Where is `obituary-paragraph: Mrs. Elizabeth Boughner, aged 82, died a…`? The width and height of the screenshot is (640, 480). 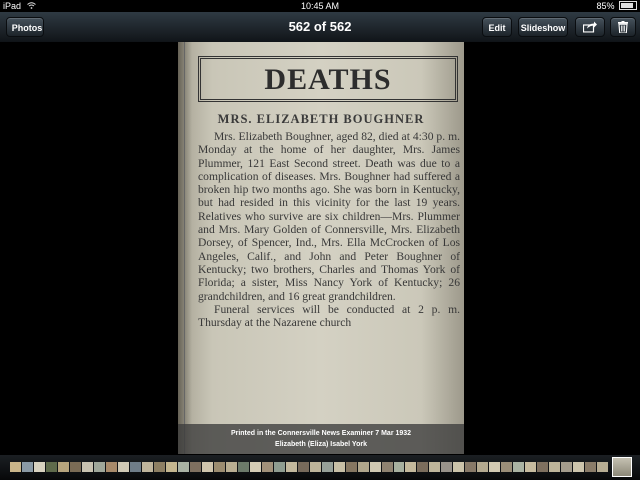
obituary-paragraph: Mrs. Elizabeth Boughner, aged 82, died a… is located at coordinates (329, 216).